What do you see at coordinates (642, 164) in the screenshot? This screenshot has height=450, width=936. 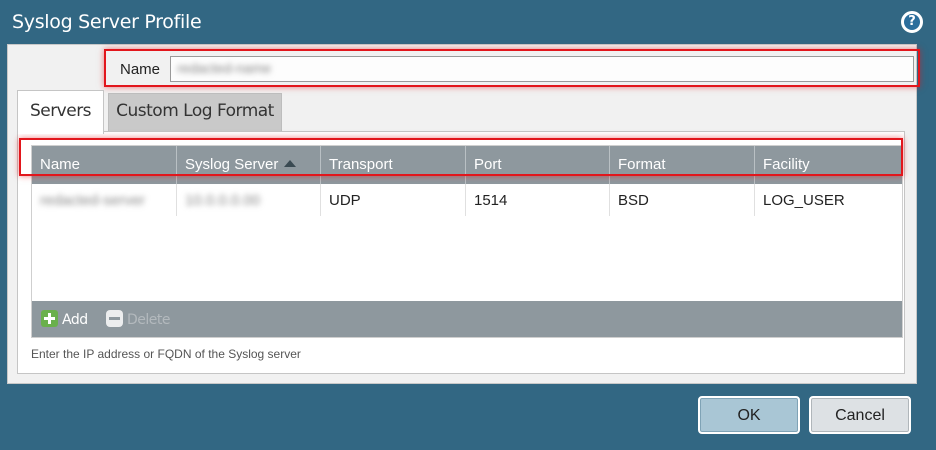 I see `column-header-label: Format` at bounding box center [642, 164].